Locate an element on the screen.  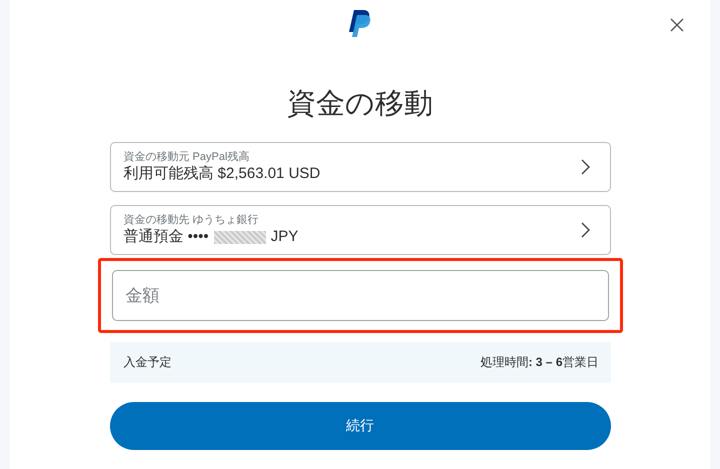
info-label: 入金予定 is located at coordinates (148, 362).